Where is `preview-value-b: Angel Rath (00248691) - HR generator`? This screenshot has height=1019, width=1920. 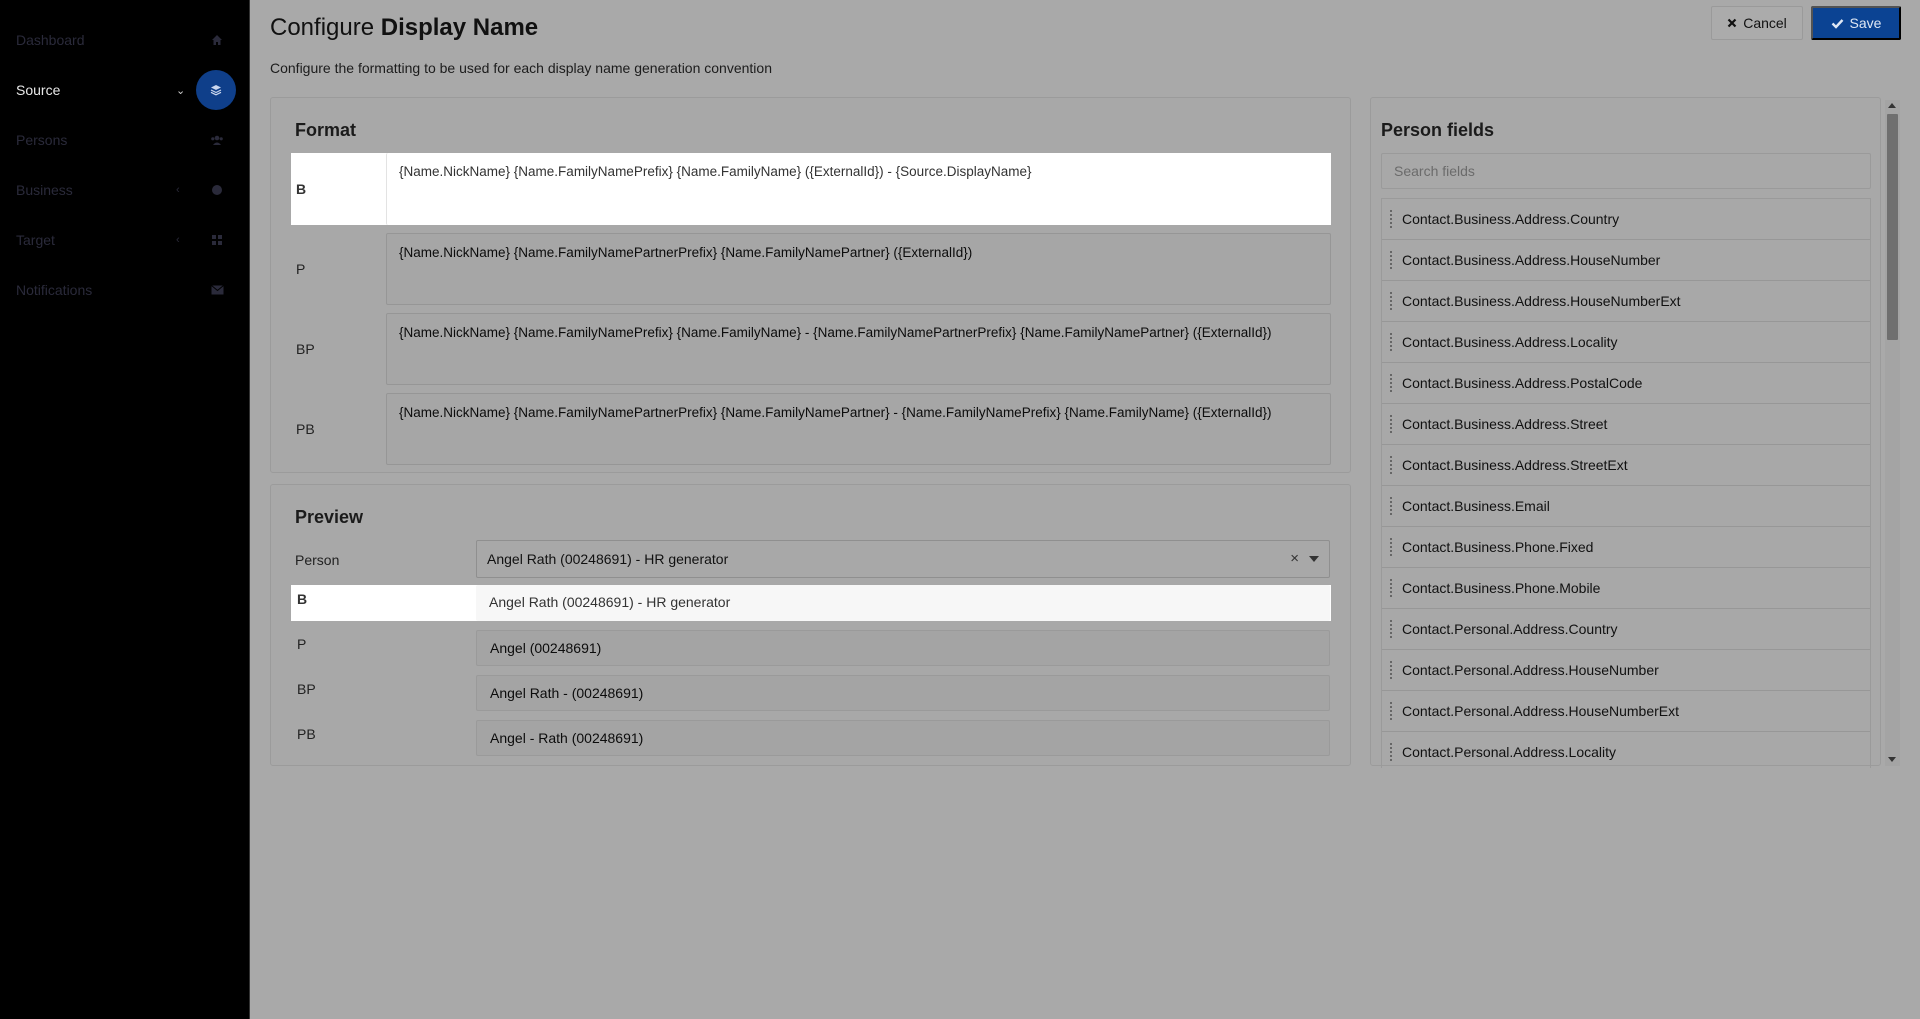
preview-value-b: Angel Rath (00248691) - HR generator is located at coordinates (903, 603).